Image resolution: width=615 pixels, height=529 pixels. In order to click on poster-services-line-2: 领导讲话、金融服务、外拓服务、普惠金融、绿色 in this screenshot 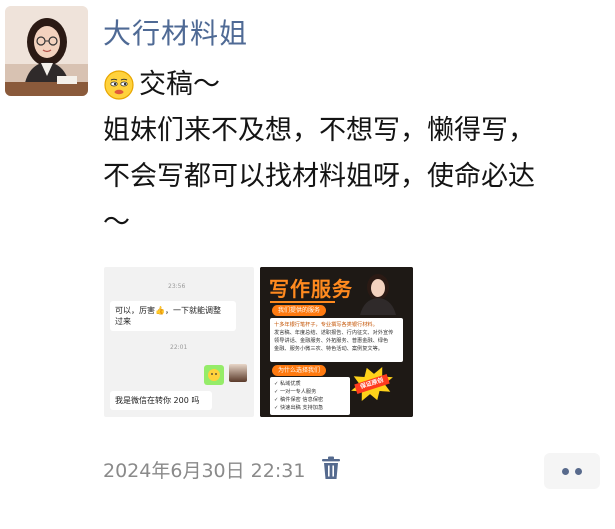, I will do `click(331, 341)`.